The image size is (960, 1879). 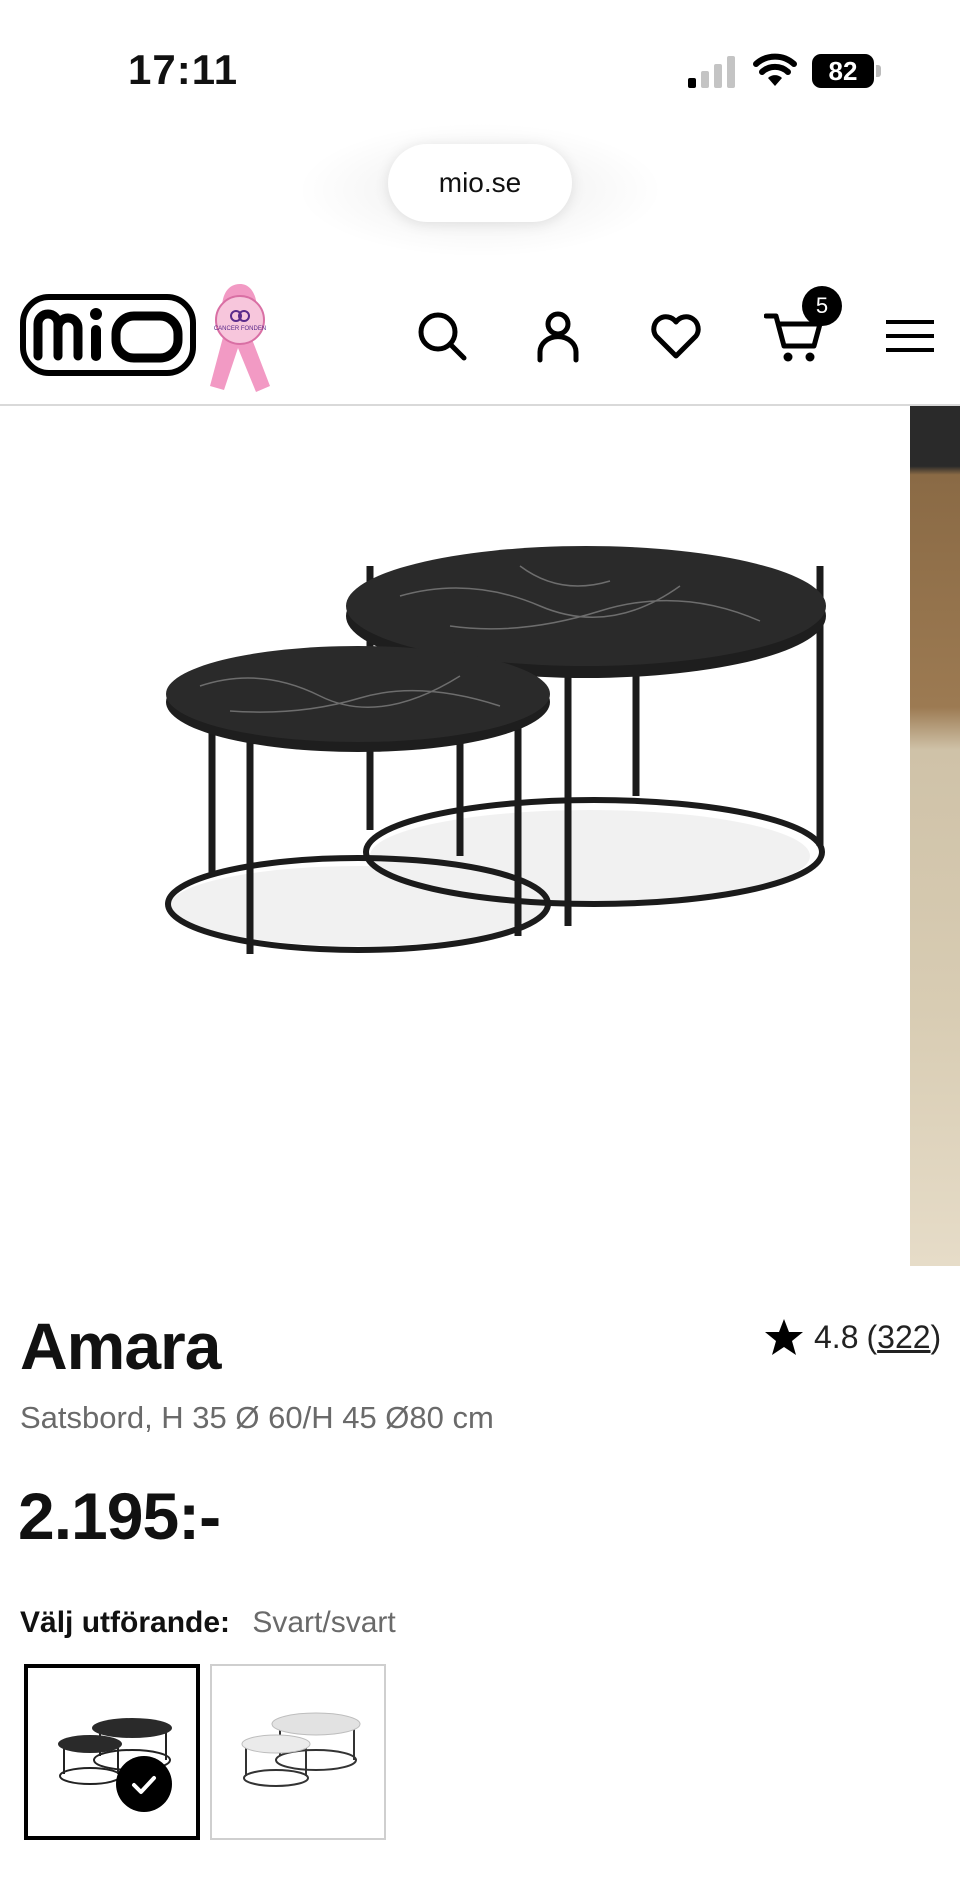 I want to click on variant-value: Svart/svart, so click(x=324, y=1622).